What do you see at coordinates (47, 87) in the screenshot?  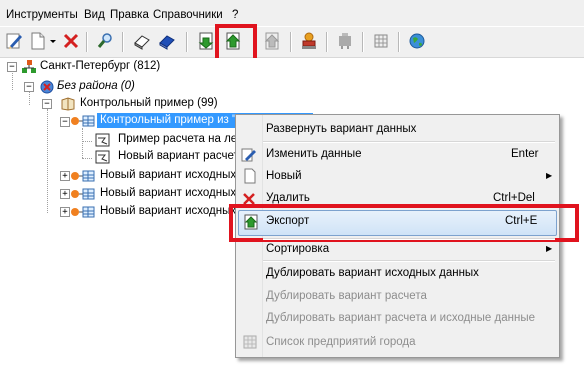 I see `district-icon` at bounding box center [47, 87].